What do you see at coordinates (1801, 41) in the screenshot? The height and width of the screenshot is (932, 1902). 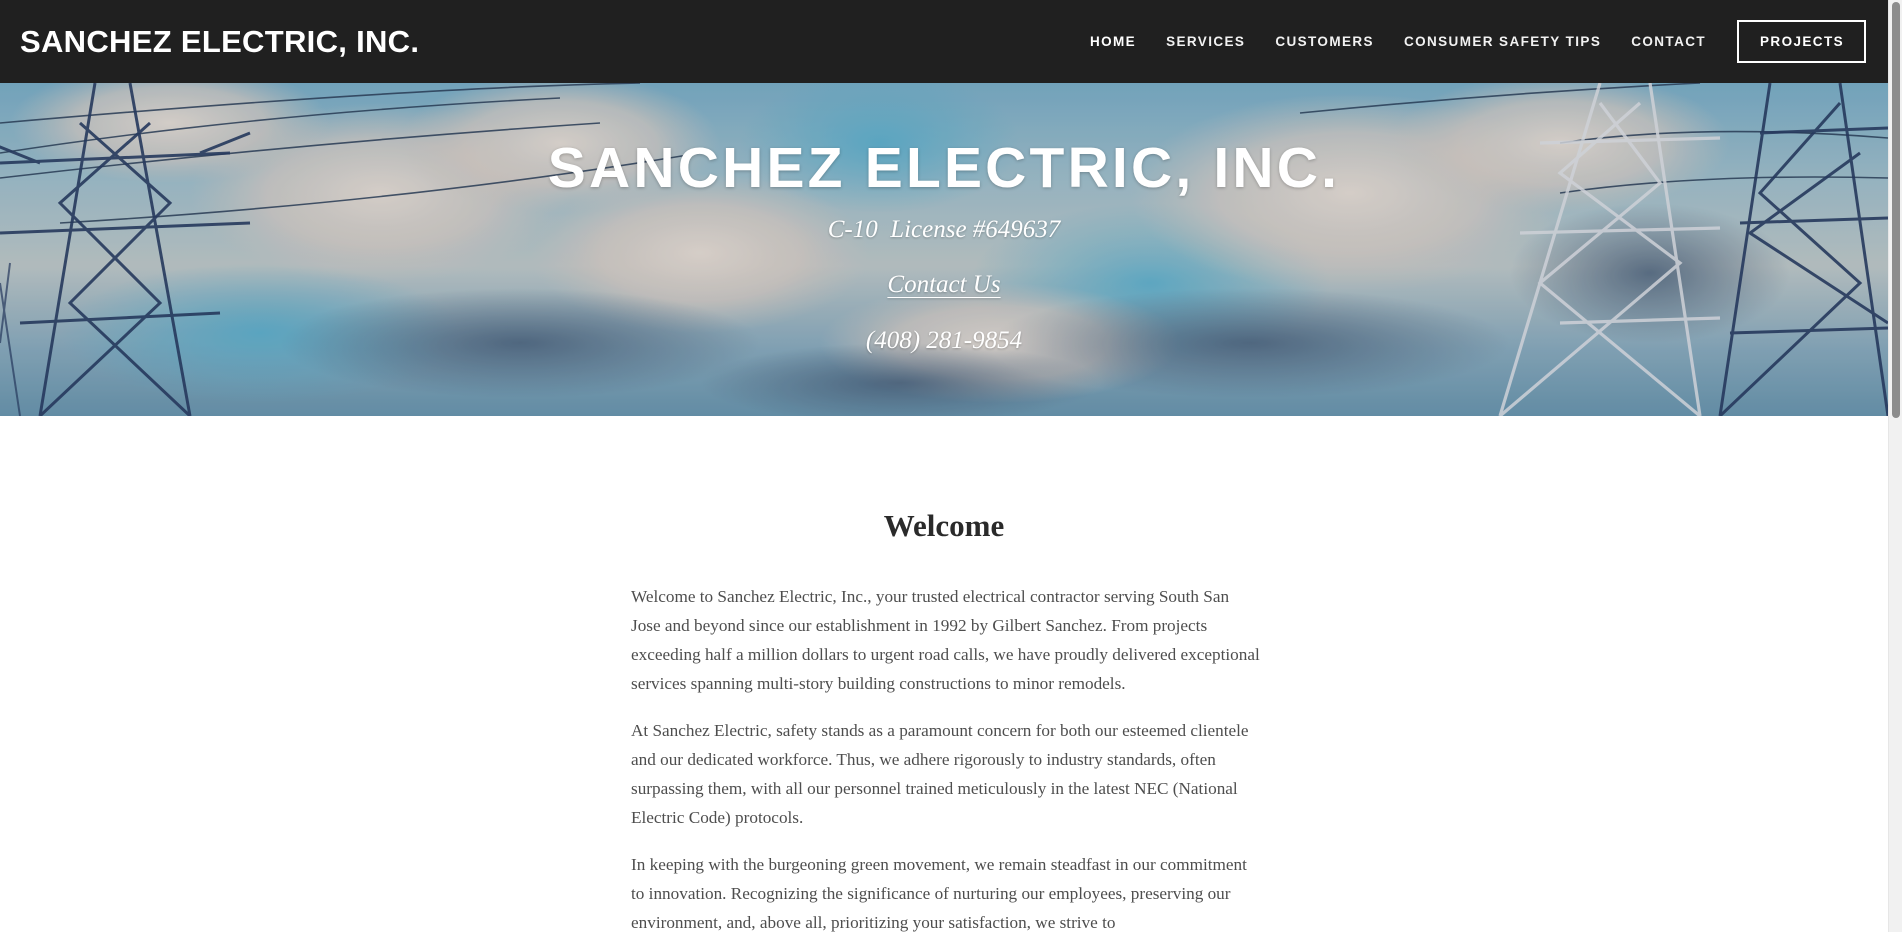 I see `projects-button: PROJECTS` at bounding box center [1801, 41].